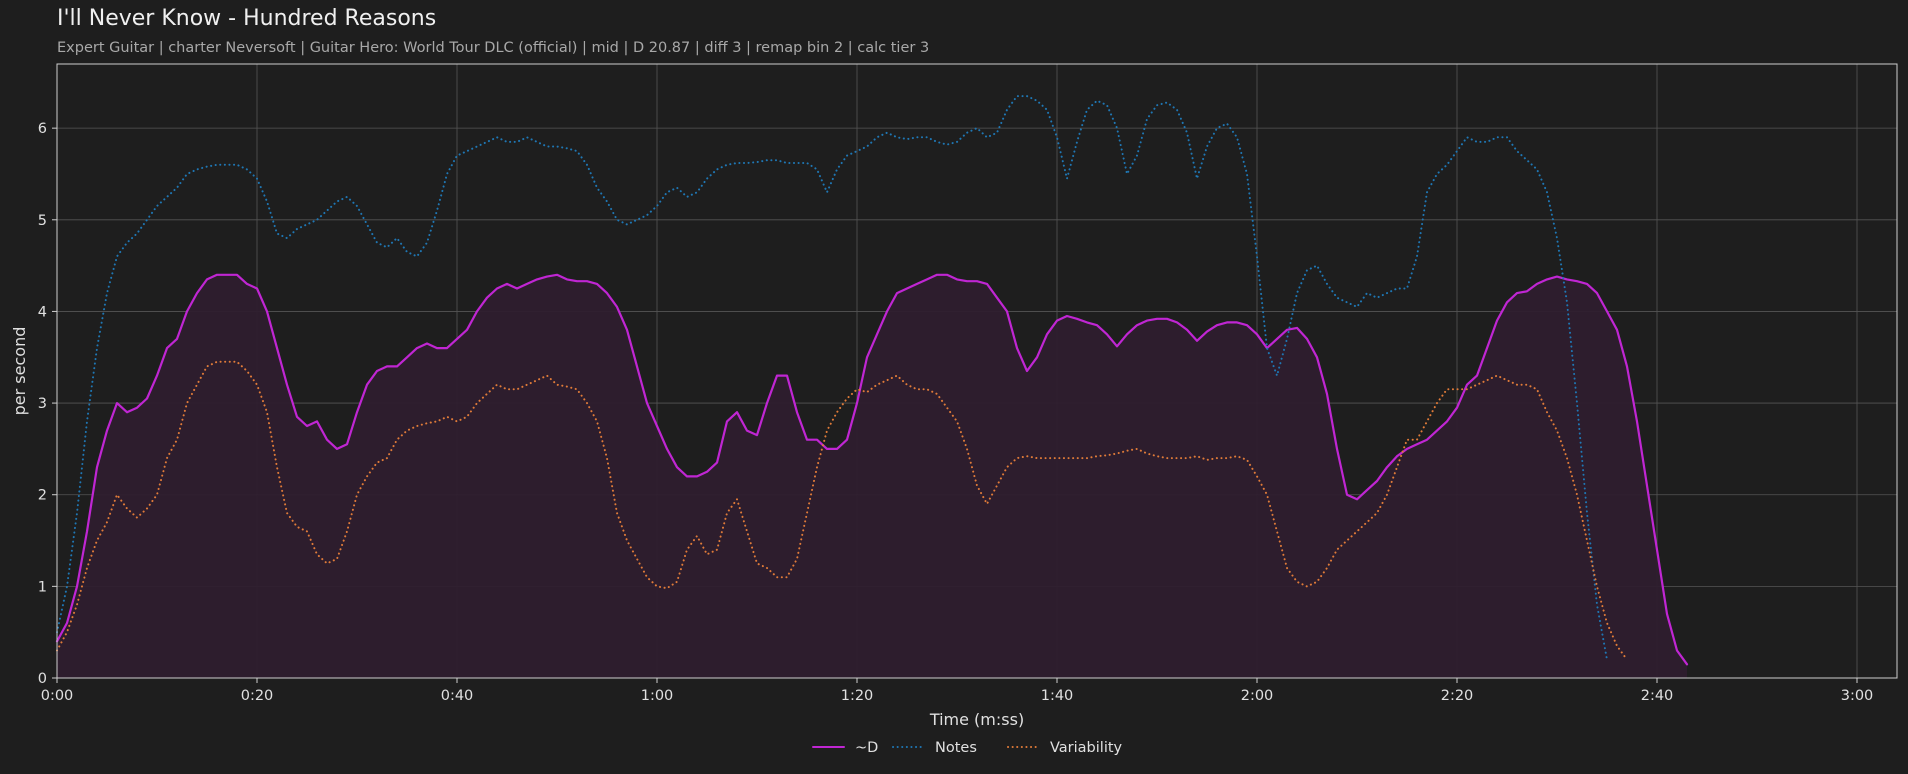 The width and height of the screenshot is (1908, 774). Describe the element at coordinates (1457, 696) in the screenshot. I see `x-tick-label: 2:20` at that location.